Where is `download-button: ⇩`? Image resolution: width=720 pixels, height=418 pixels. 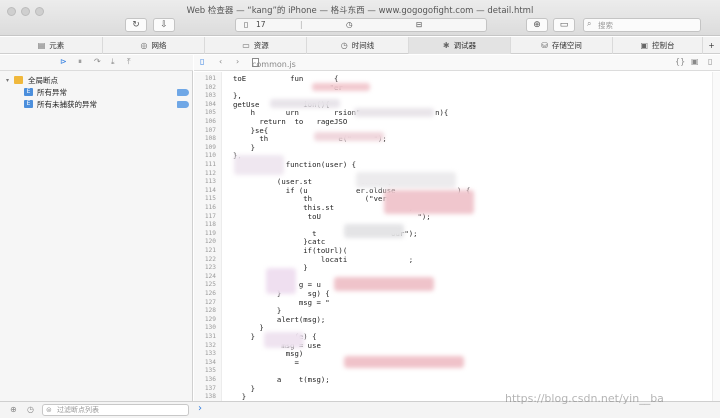
download-button: ⇩ is located at coordinates (164, 25).